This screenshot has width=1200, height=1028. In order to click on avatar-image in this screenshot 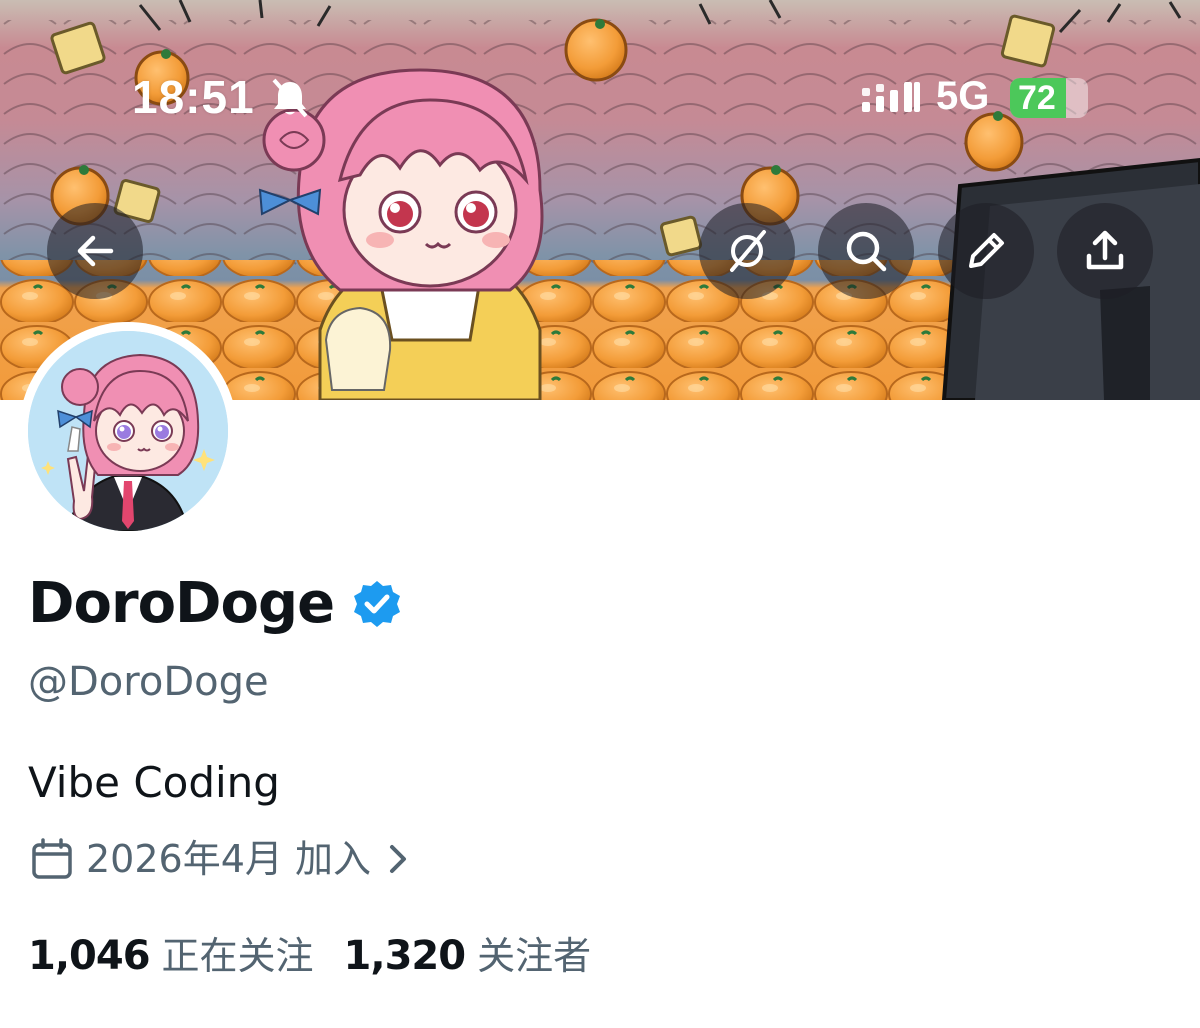, I will do `click(128, 431)`.